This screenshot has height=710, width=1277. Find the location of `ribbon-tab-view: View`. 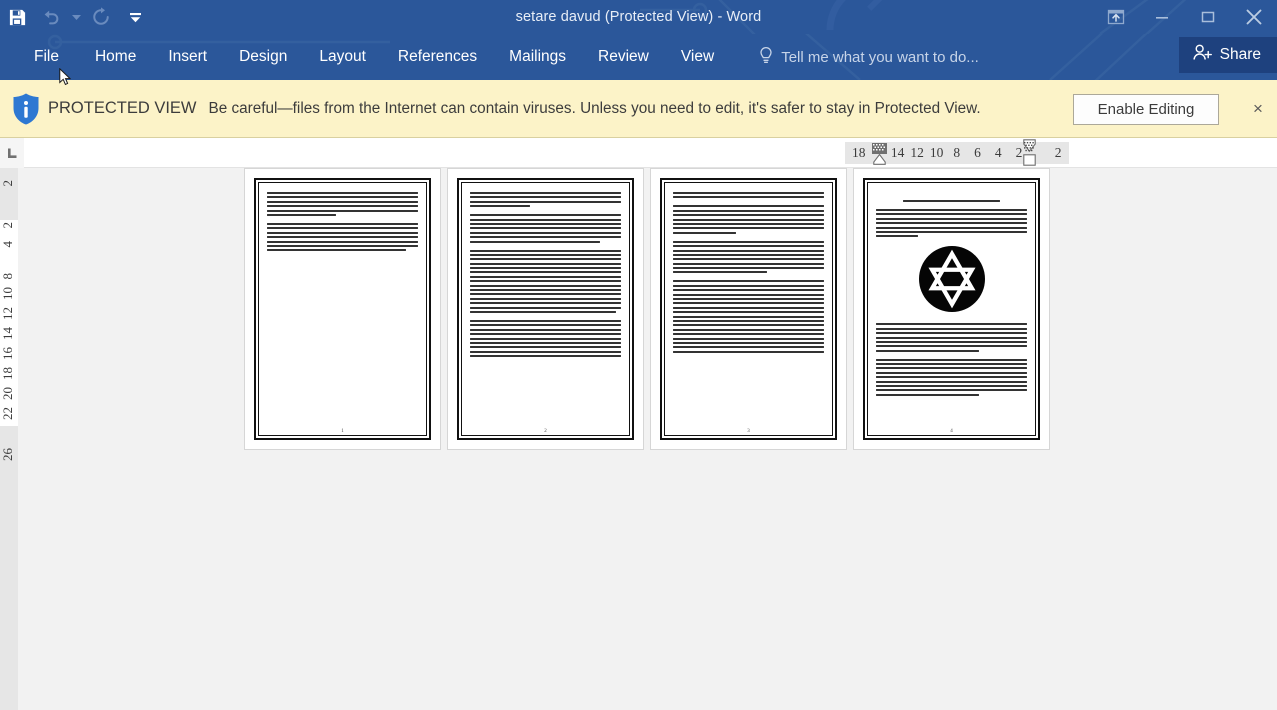

ribbon-tab-view: View is located at coordinates (697, 57).